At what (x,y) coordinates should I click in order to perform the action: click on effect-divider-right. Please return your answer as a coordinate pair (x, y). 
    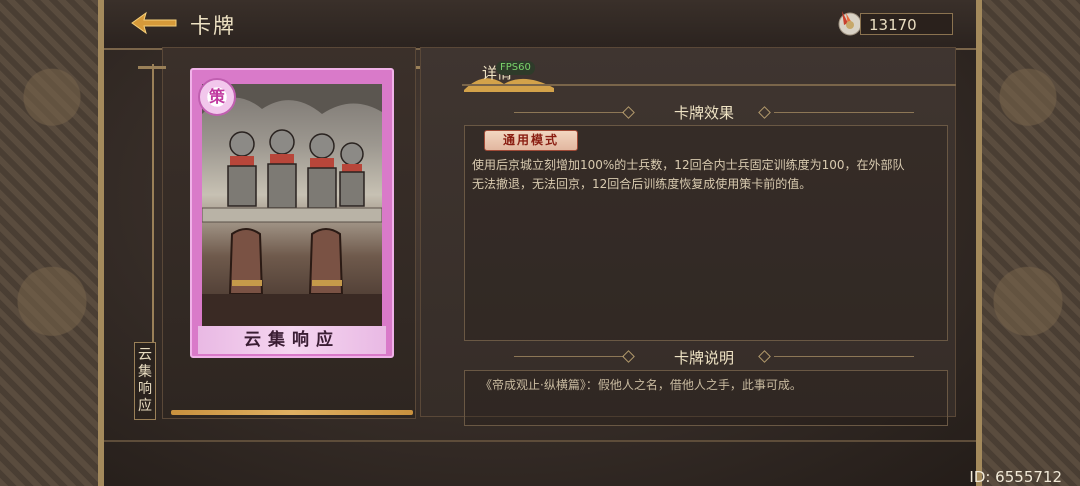
    Looking at the image, I should click on (844, 112).